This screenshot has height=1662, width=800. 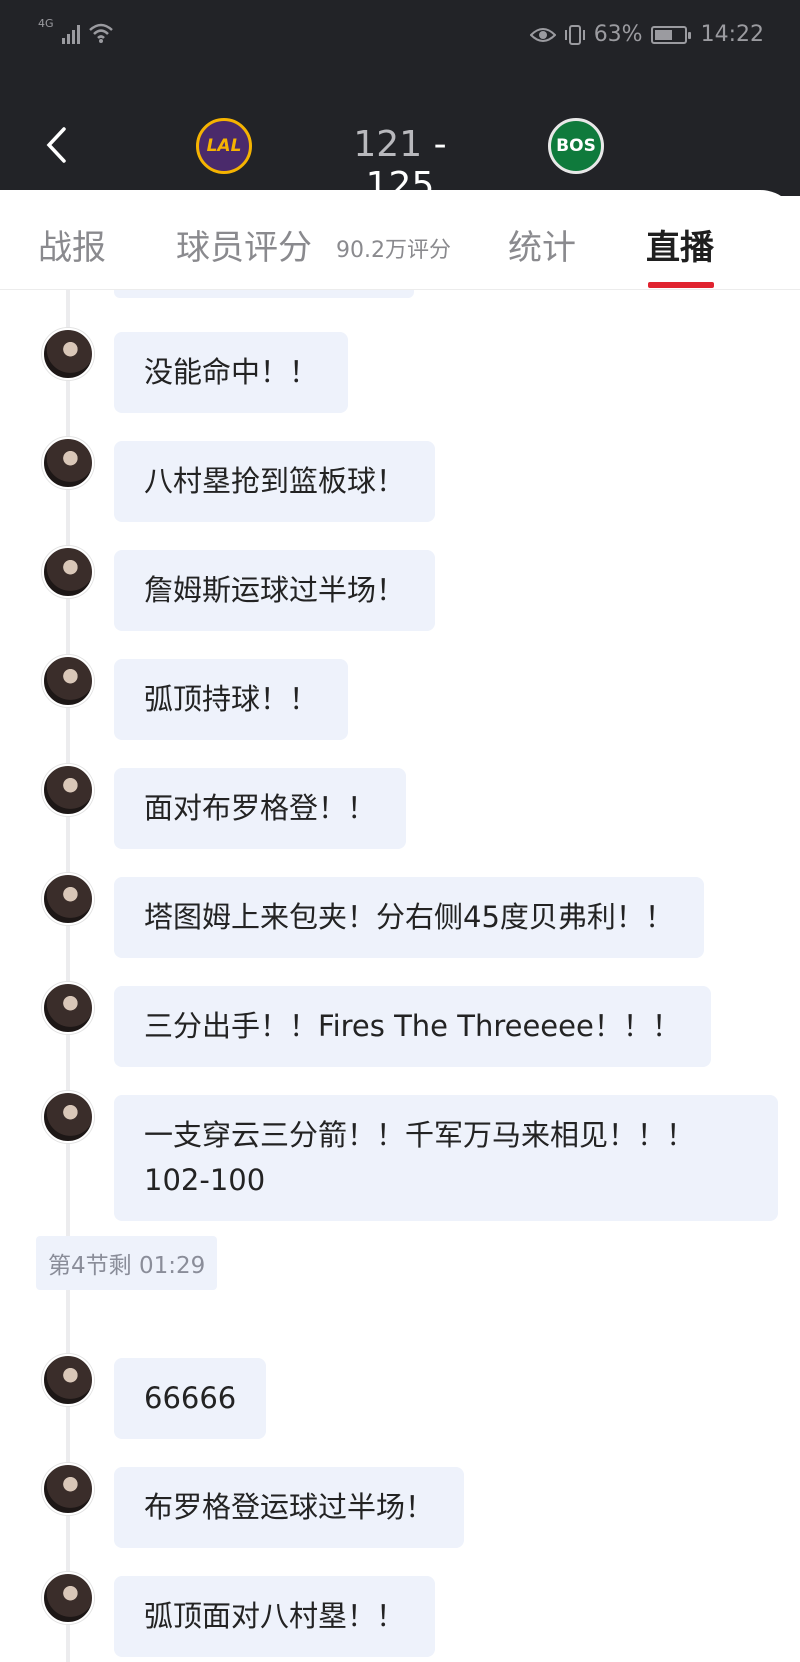 I want to click on comment-bubble: 布罗格登运球过半场！, so click(x=289, y=1507).